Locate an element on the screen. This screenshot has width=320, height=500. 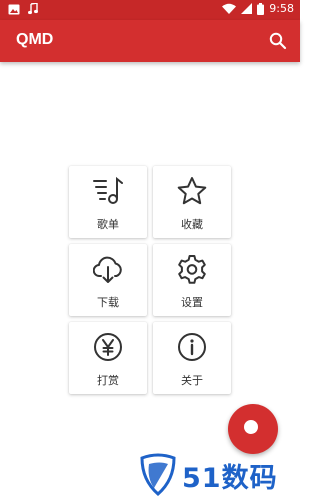
shield-logo-icon is located at coordinates (158, 474).